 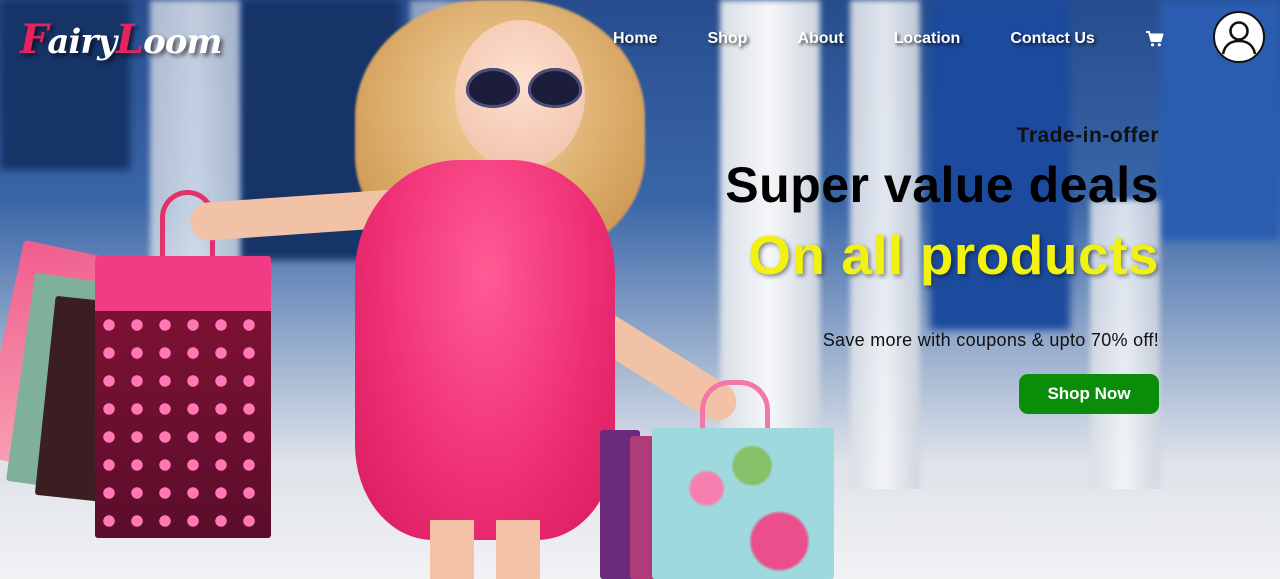 What do you see at coordinates (183, 397) in the screenshot?
I see `polka-dot-bag` at bounding box center [183, 397].